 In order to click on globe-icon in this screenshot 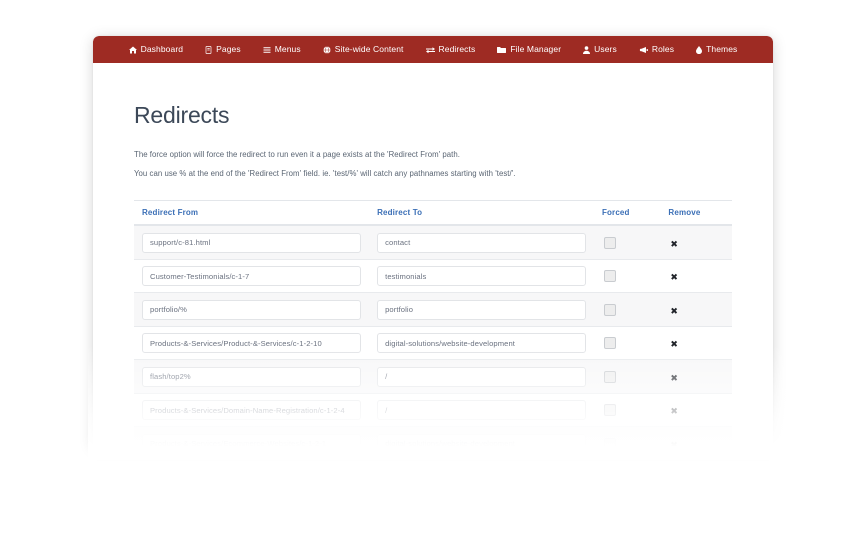, I will do `click(327, 49)`.